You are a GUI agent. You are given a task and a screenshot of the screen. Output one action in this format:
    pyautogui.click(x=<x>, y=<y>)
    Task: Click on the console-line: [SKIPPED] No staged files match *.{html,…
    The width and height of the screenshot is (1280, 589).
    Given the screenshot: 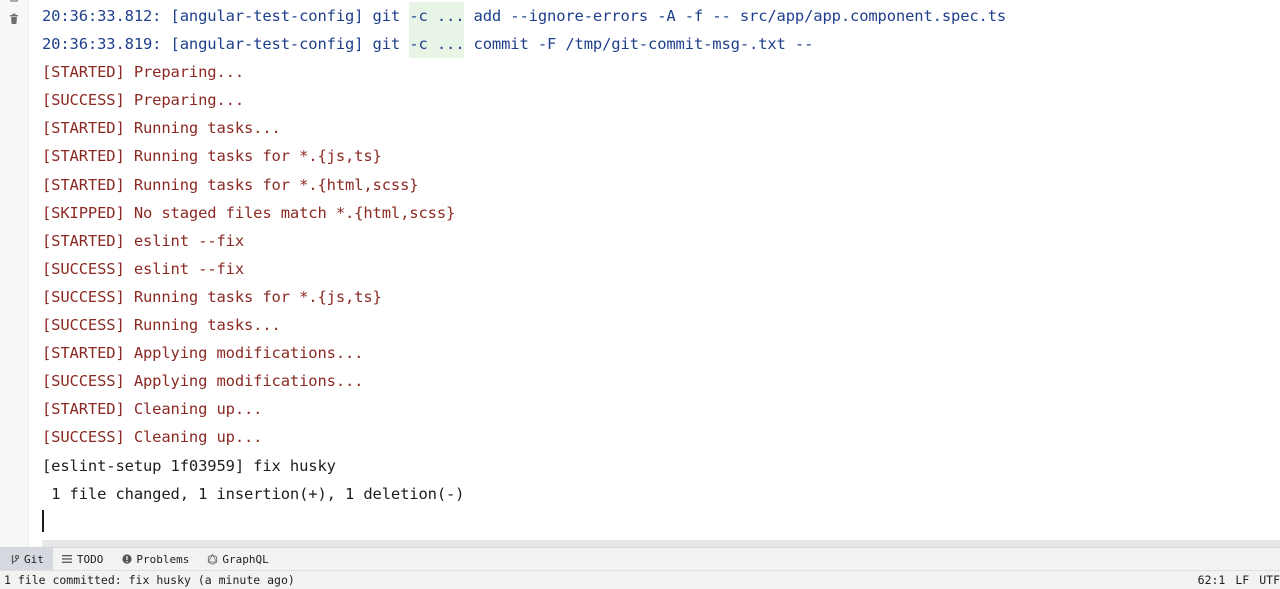 What is the action you would take?
    pyautogui.click(x=661, y=213)
    